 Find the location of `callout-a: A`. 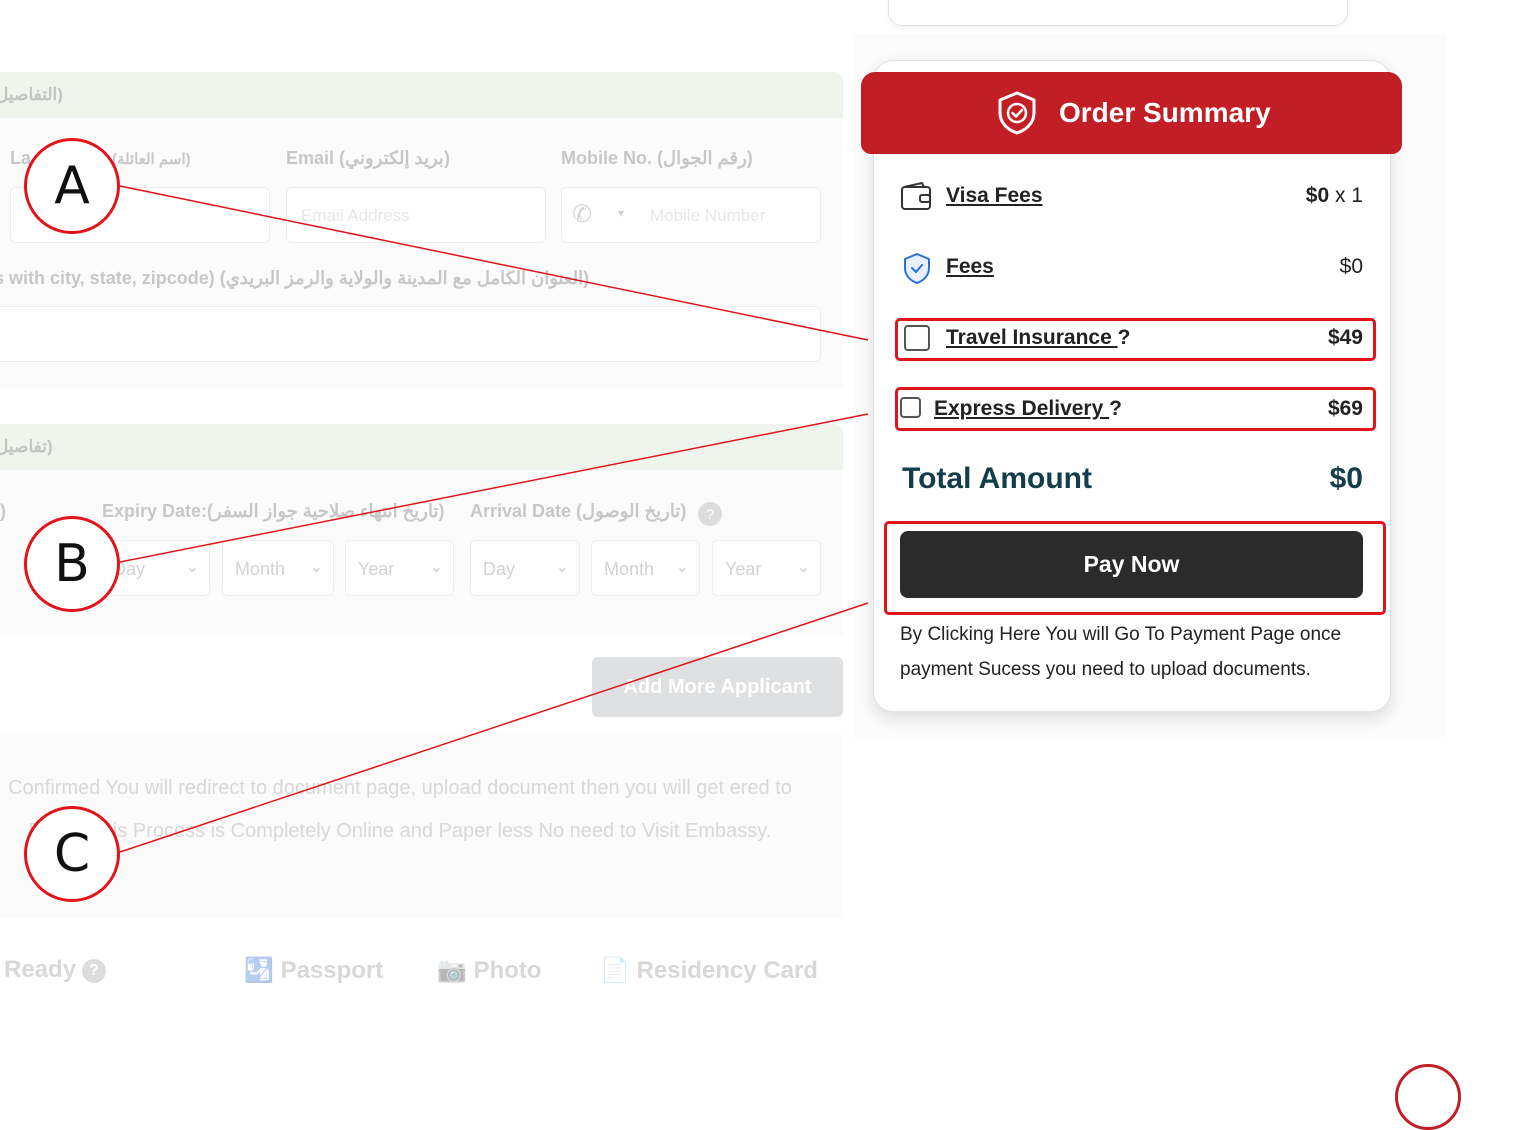

callout-a: A is located at coordinates (72, 186).